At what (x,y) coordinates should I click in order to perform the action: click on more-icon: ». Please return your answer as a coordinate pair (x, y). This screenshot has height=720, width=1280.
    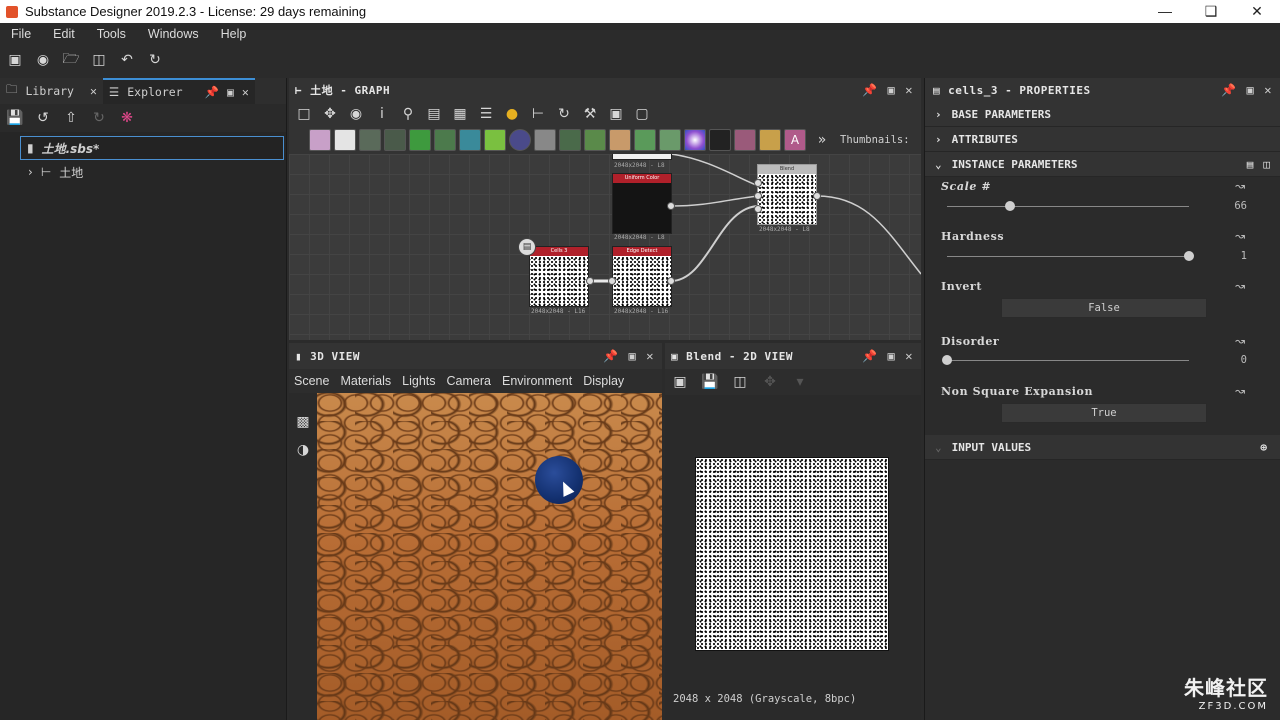
    Looking at the image, I should click on (822, 140).